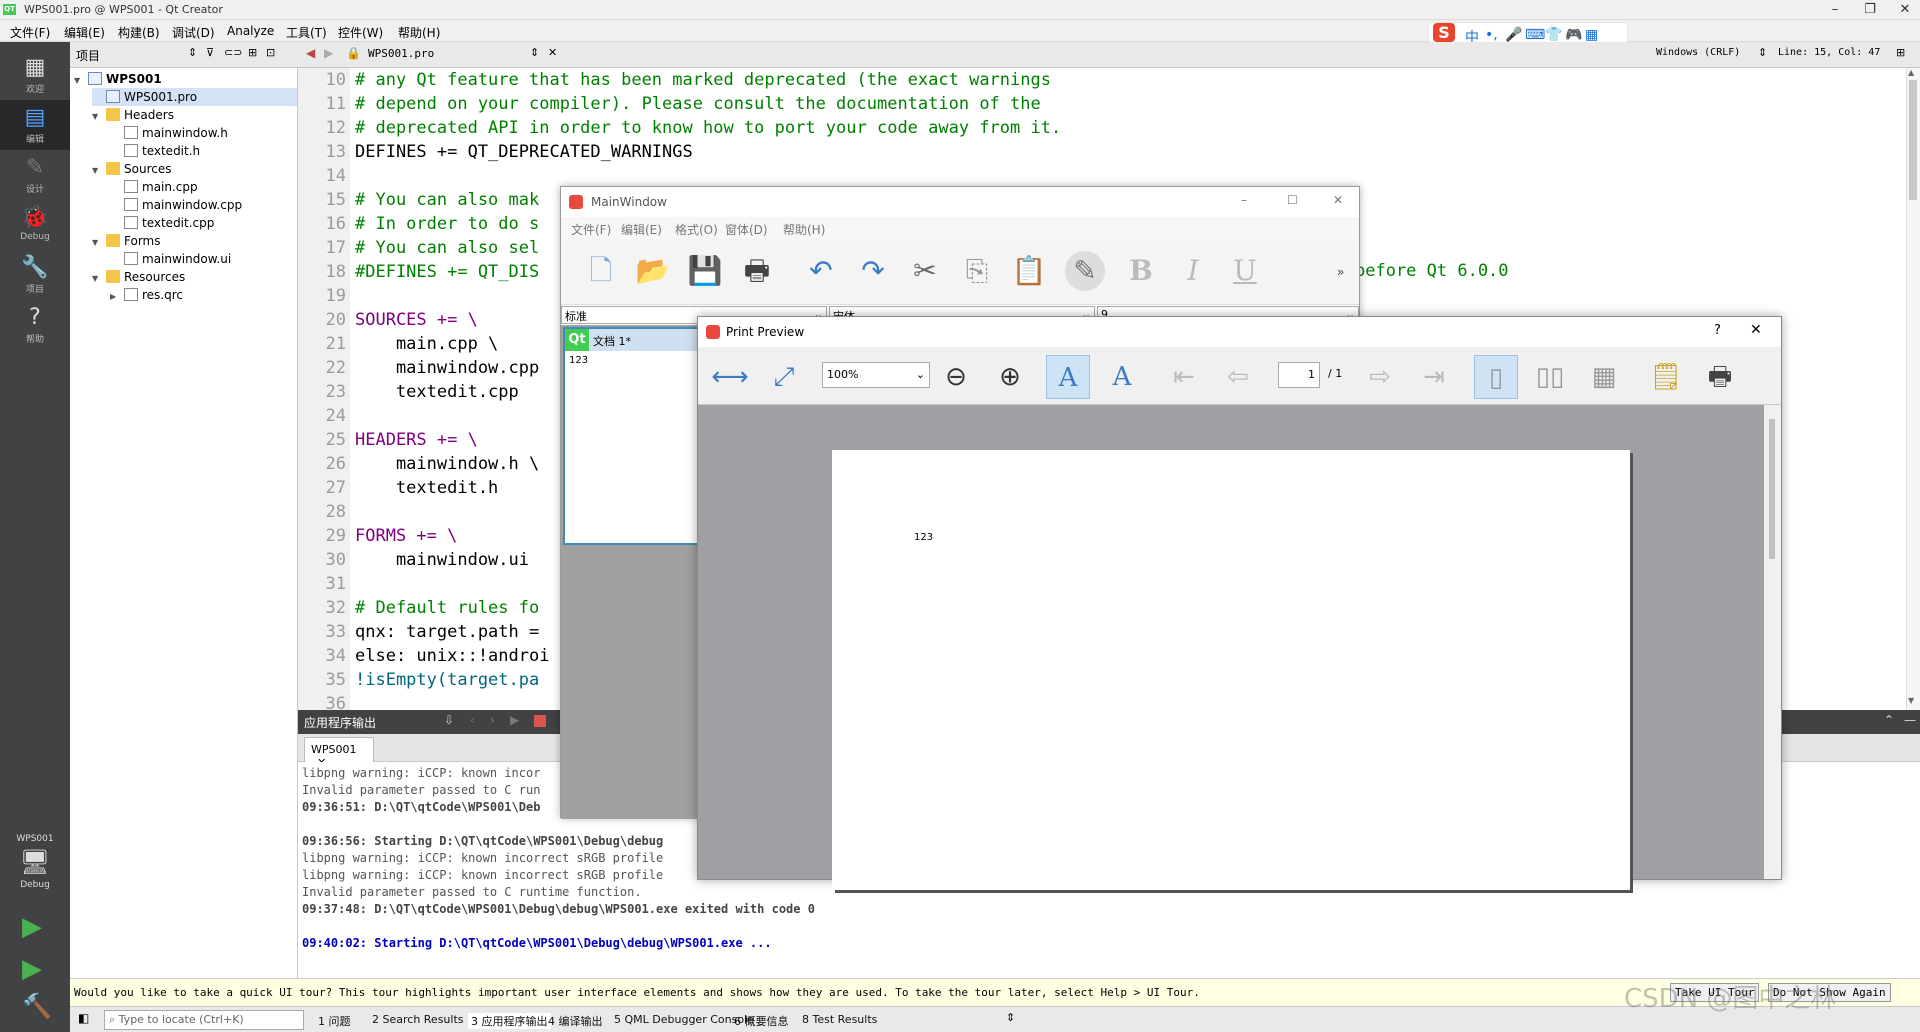 This screenshot has height=1032, width=1920. What do you see at coordinates (591, 229) in the screenshot?
I see `mainwindow-menu-item: 文件(F)` at bounding box center [591, 229].